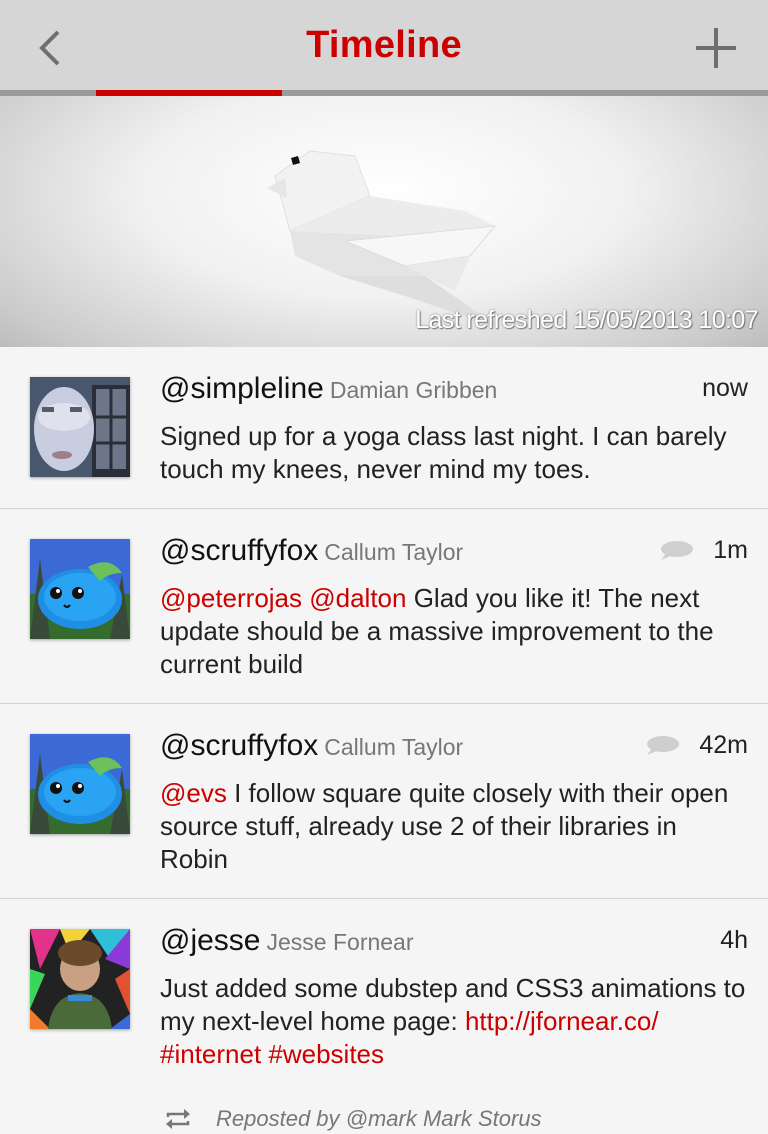  Describe the element at coordinates (734, 940) in the screenshot. I see `tweet-timestamp: 4h` at that location.